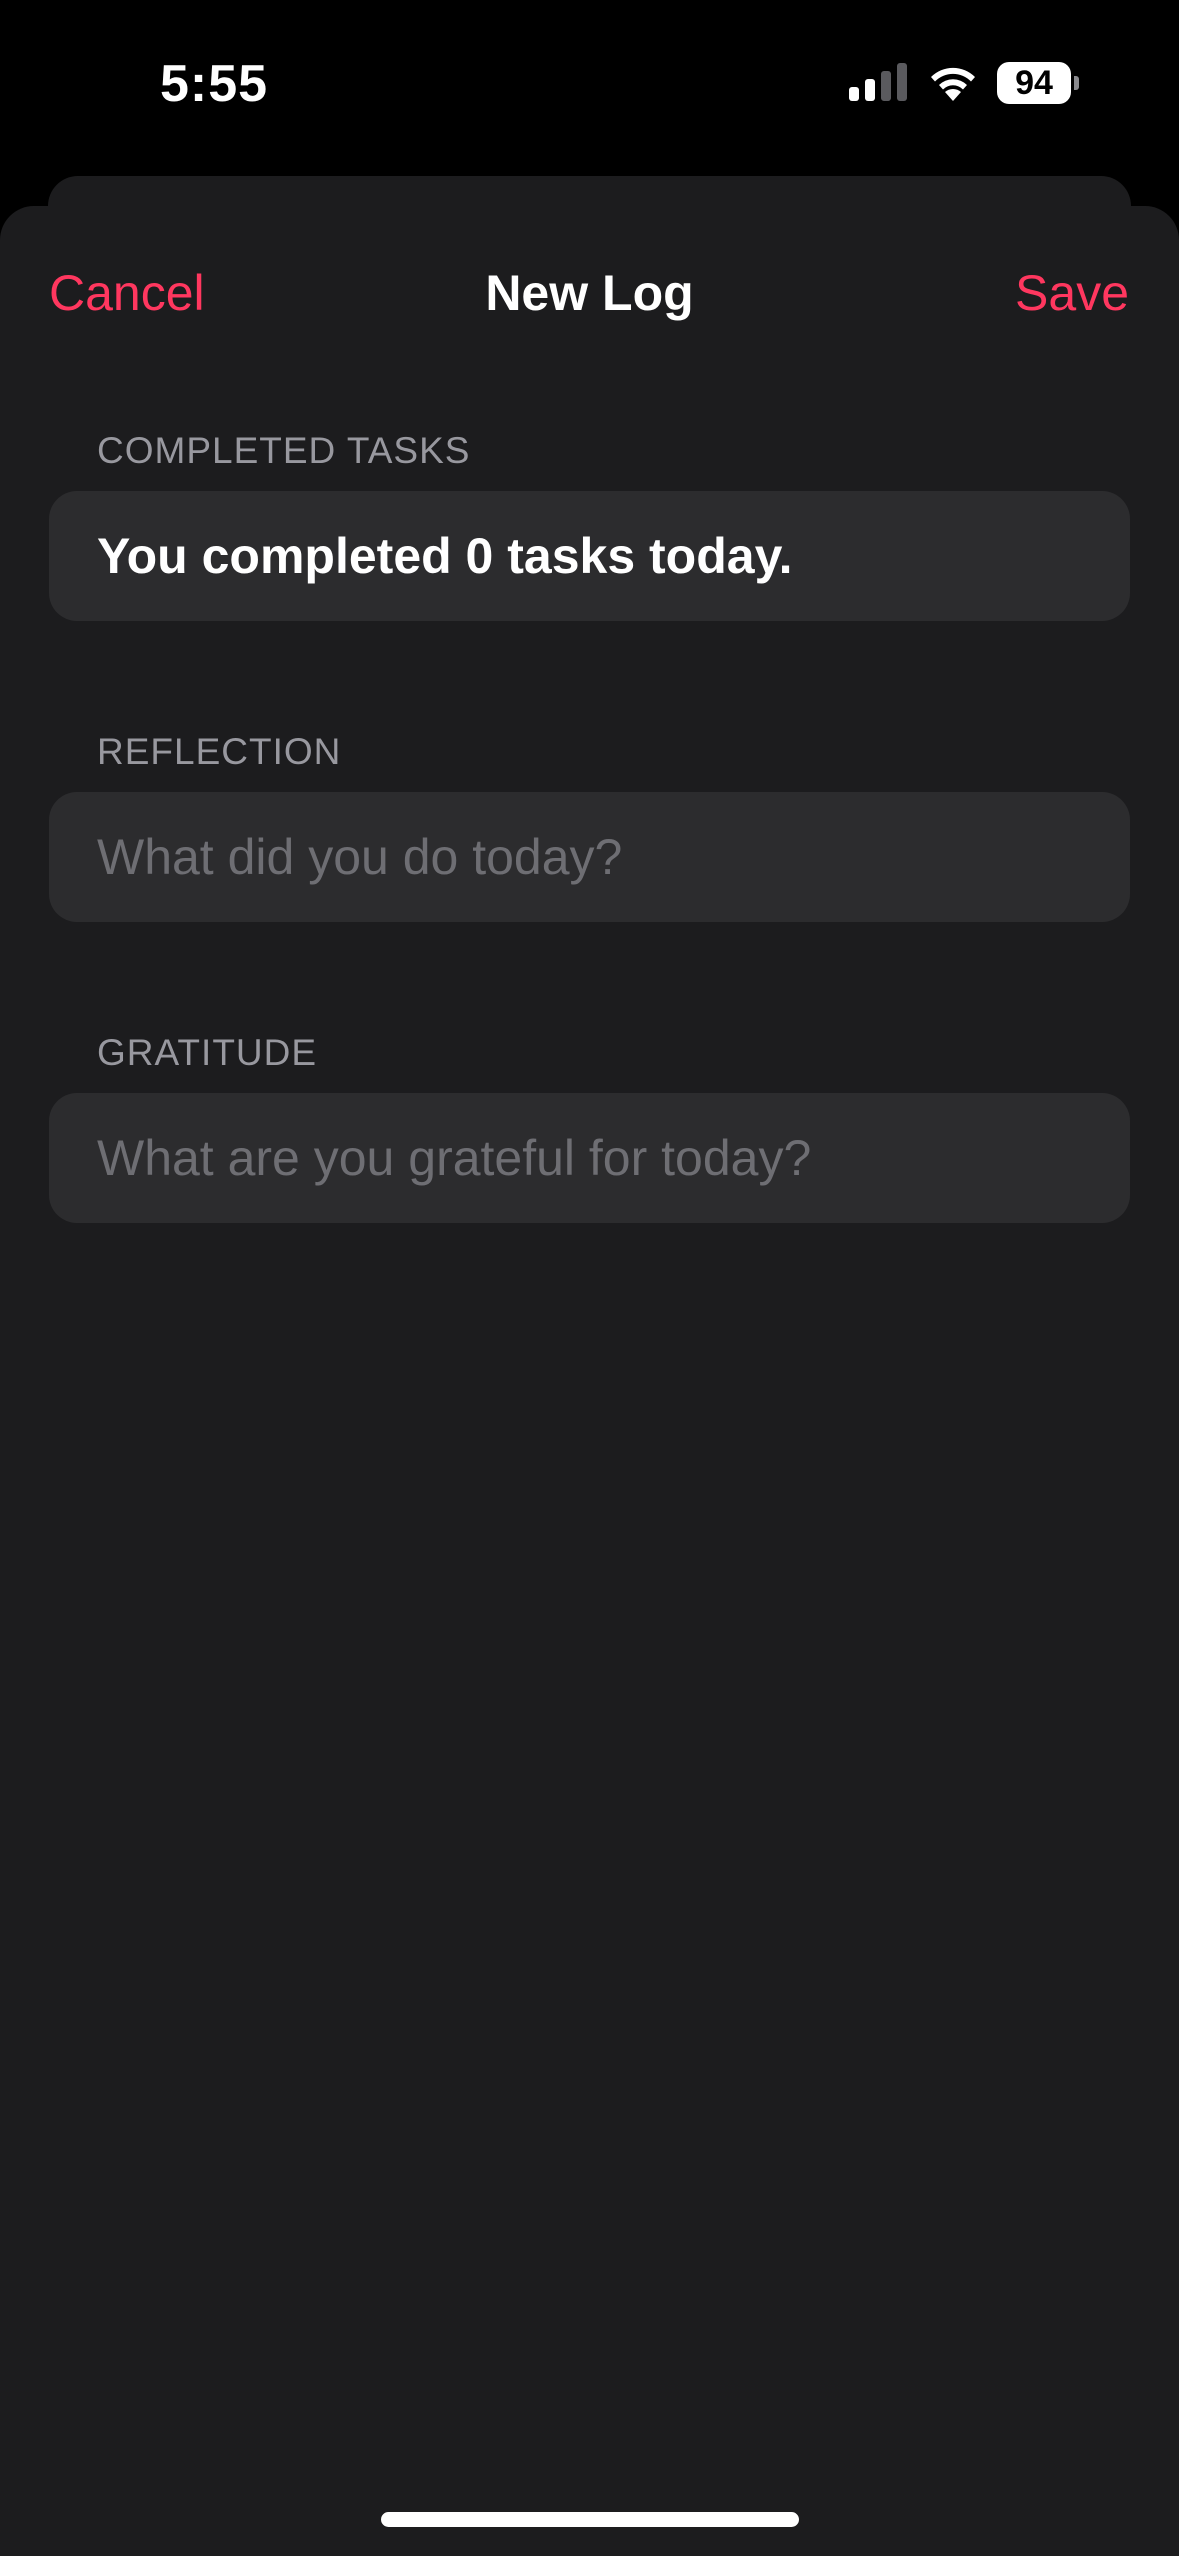 The height and width of the screenshot is (2556, 1179). What do you see at coordinates (878, 82) in the screenshot?
I see `signal-icon` at bounding box center [878, 82].